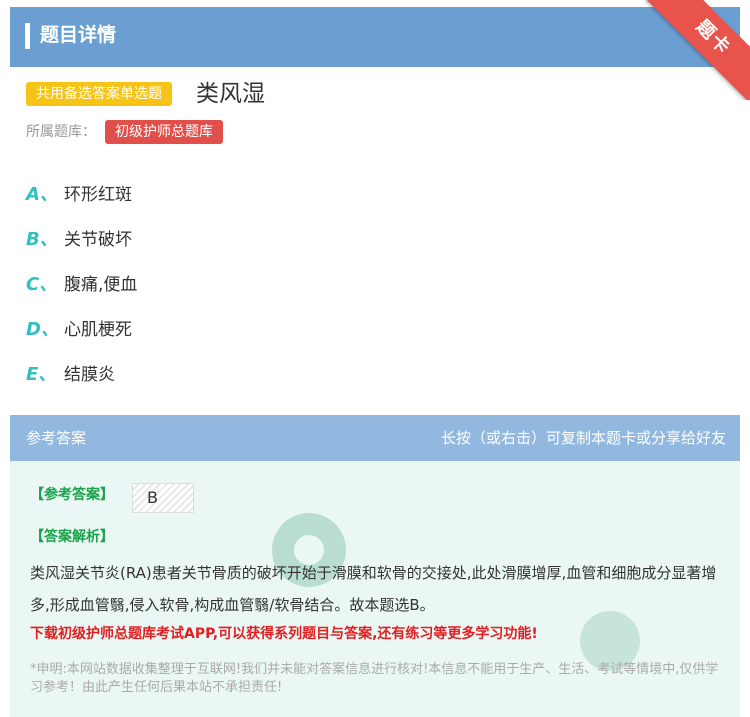 This screenshot has width=750, height=717. I want to click on reference-answer-value: B, so click(163, 498).